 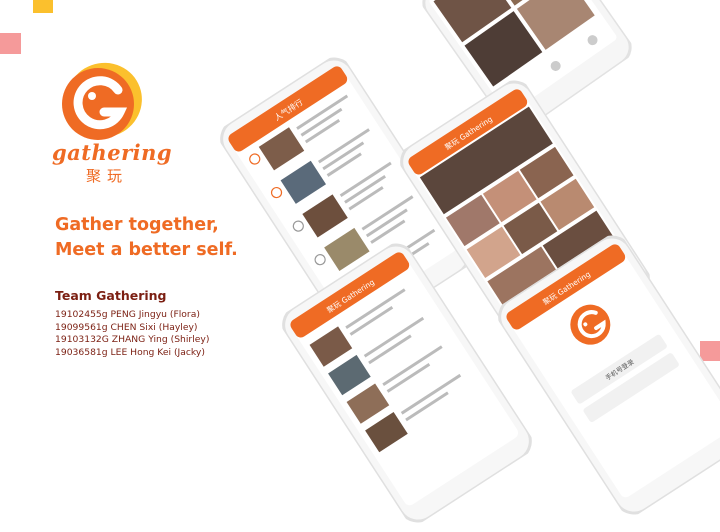 What do you see at coordinates (146, 250) in the screenshot?
I see `tagline-line-2: Meet a better self.` at bounding box center [146, 250].